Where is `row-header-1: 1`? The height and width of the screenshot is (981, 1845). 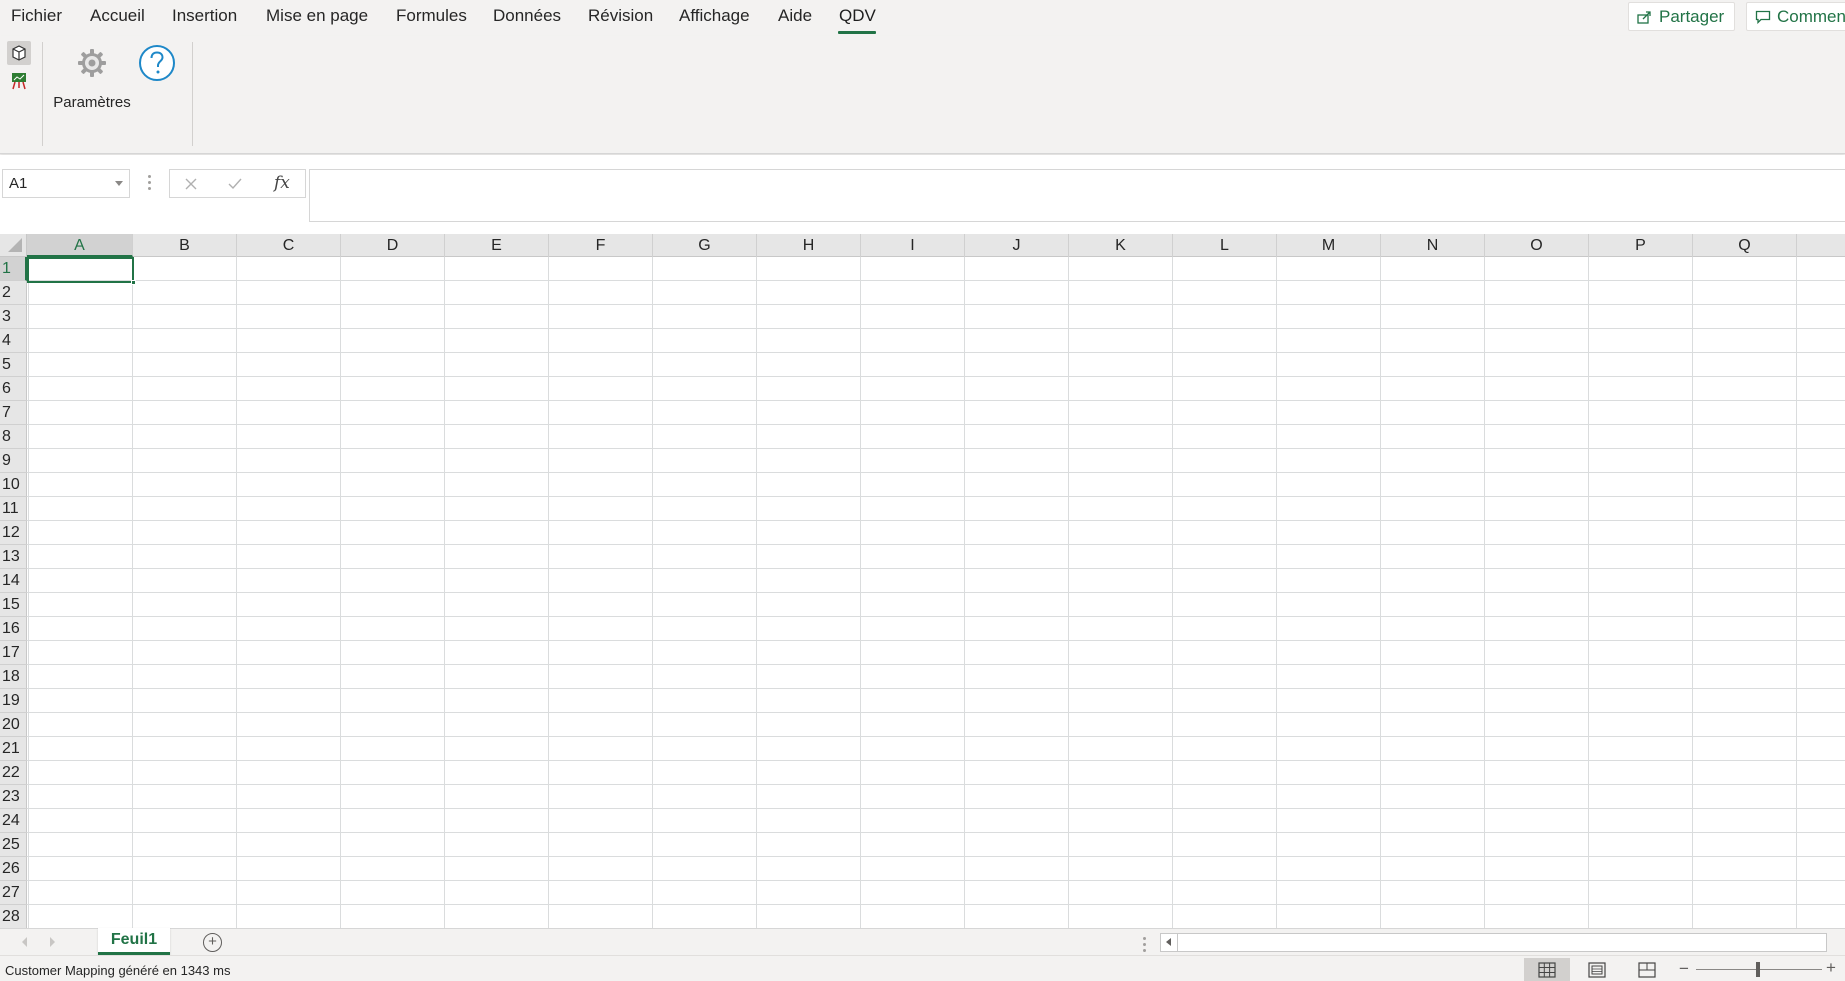
row-header-1: 1 is located at coordinates (13, 269).